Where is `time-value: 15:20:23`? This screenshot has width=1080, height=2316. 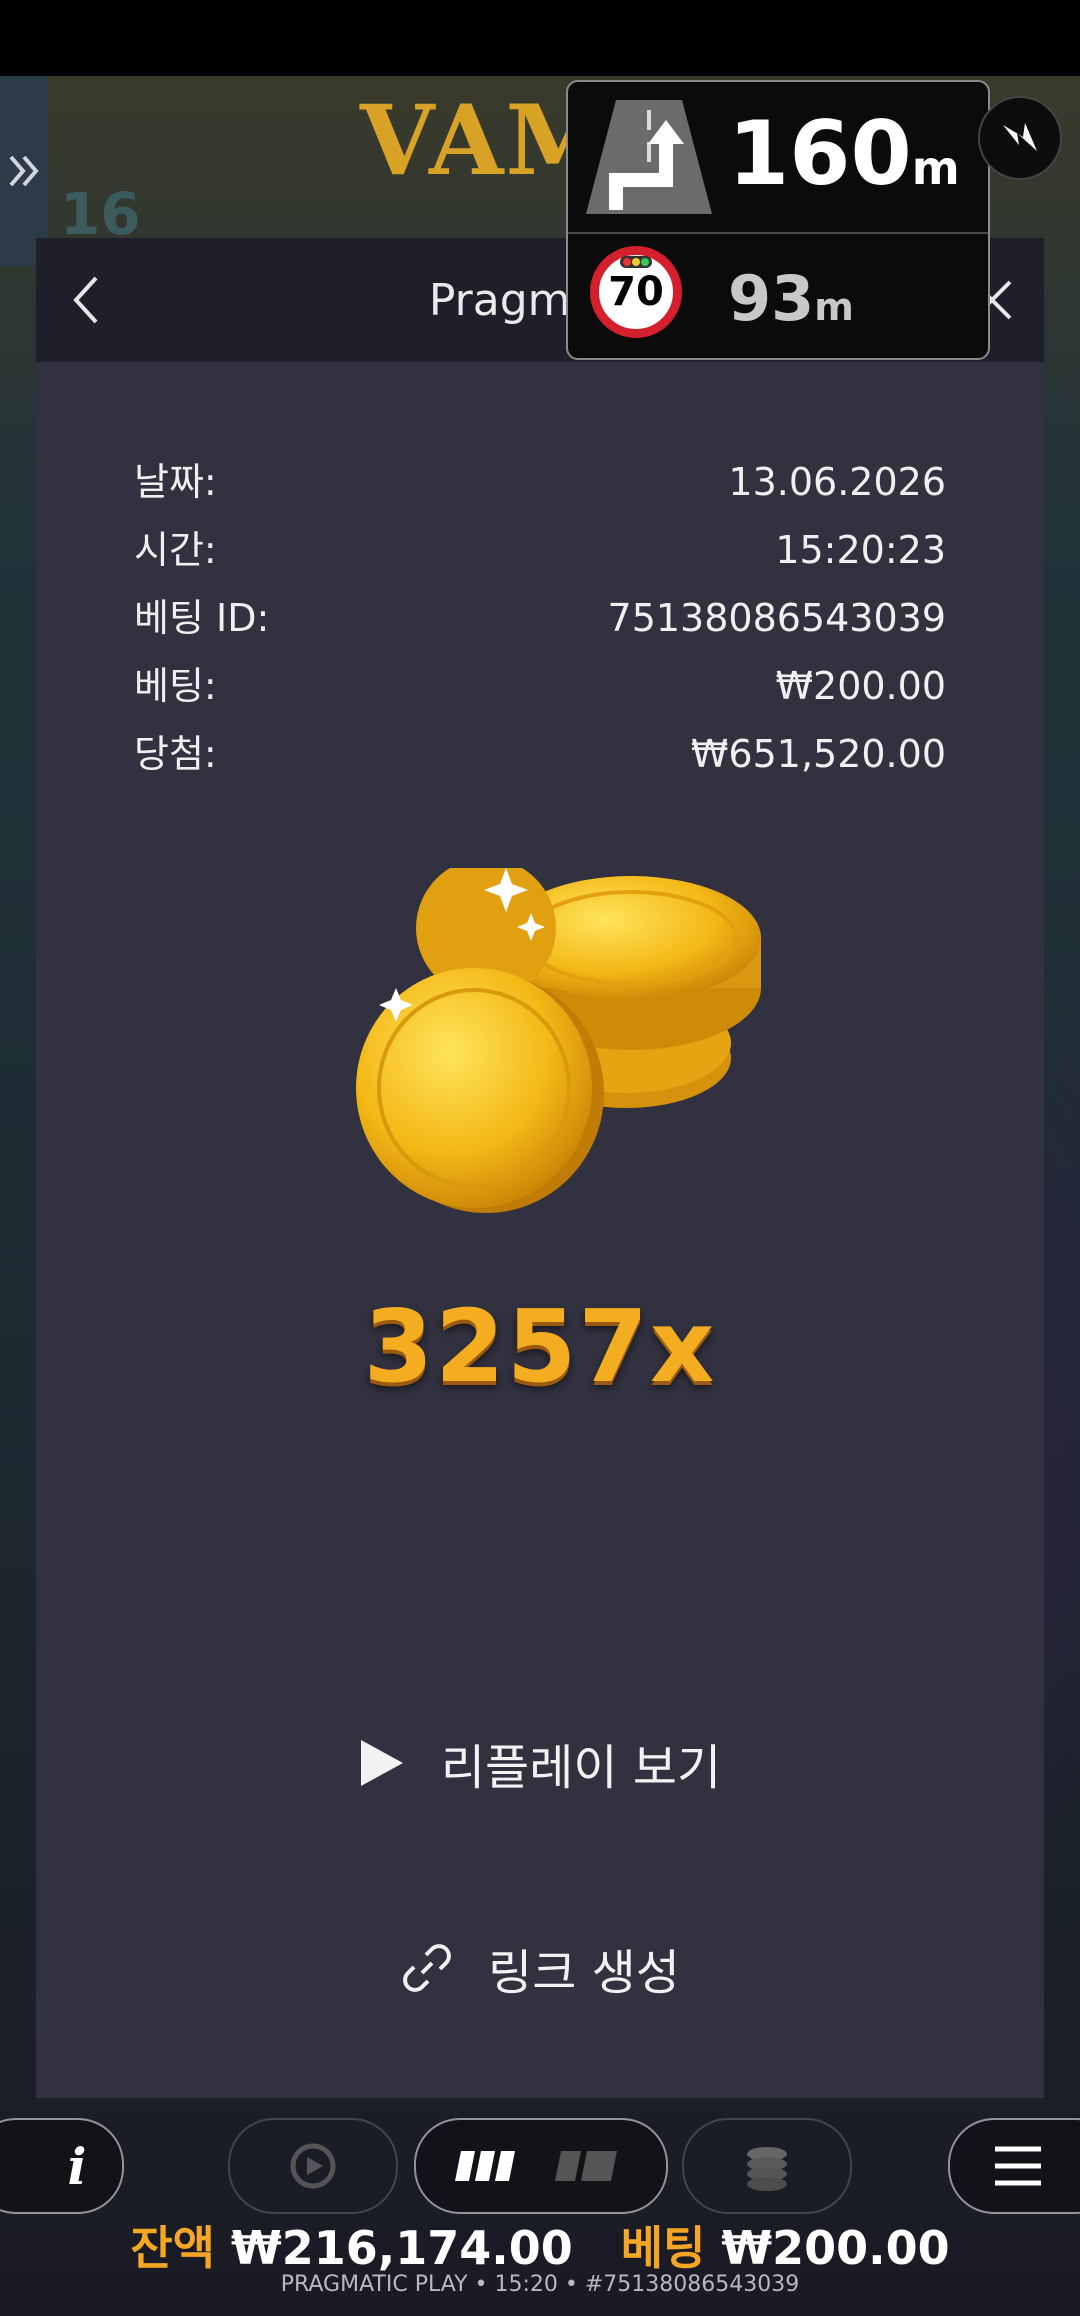 time-value: 15:20:23 is located at coordinates (860, 550).